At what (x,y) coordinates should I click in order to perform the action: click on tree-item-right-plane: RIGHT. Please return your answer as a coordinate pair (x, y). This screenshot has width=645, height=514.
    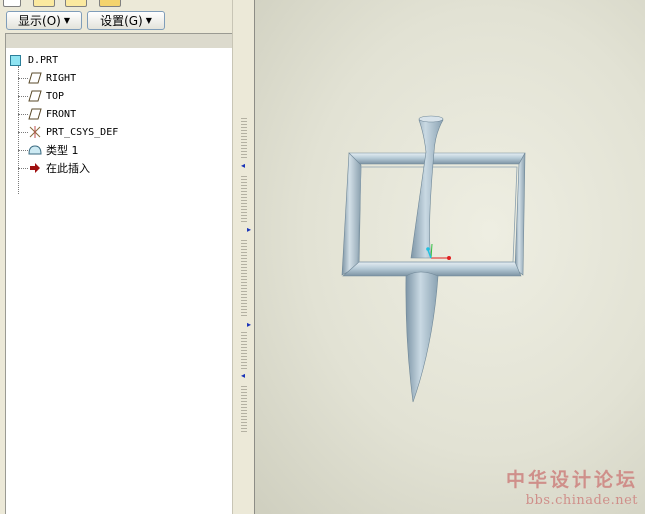
    Looking at the image, I should click on (52, 78).